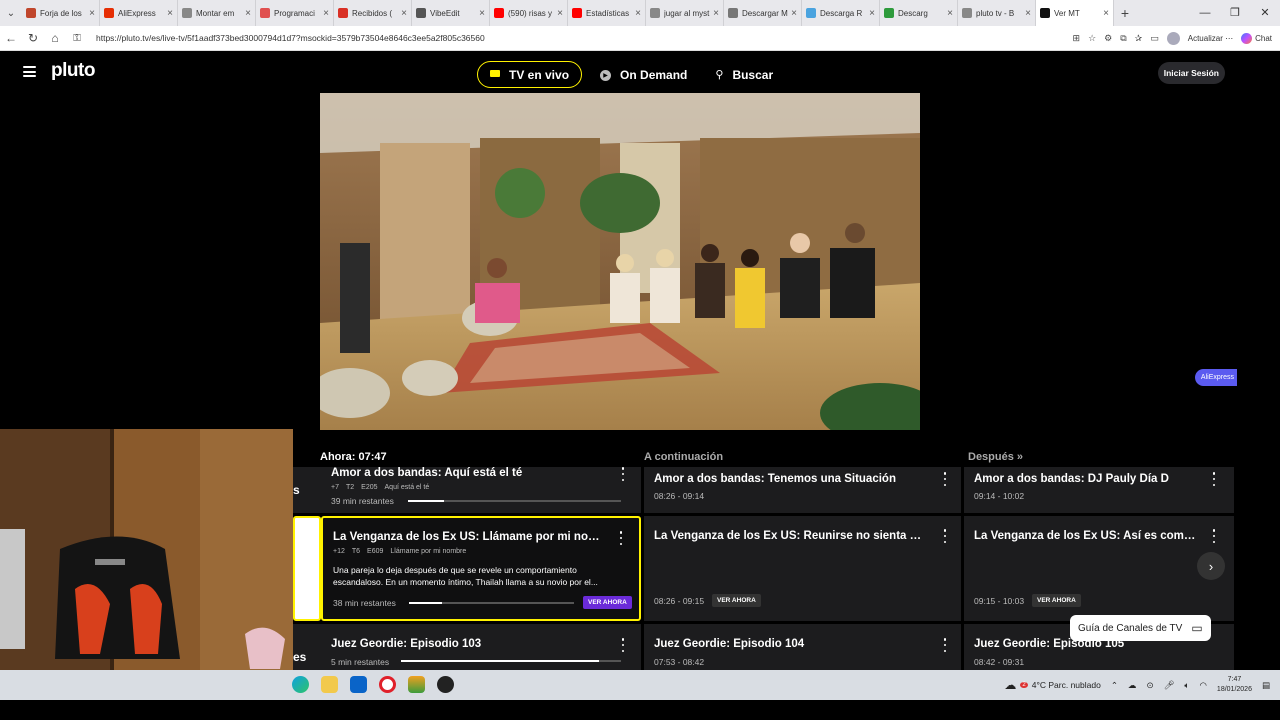 The width and height of the screenshot is (1280, 720). What do you see at coordinates (217, 13) in the screenshot?
I see `browser-tab: Montar em ×` at bounding box center [217, 13].